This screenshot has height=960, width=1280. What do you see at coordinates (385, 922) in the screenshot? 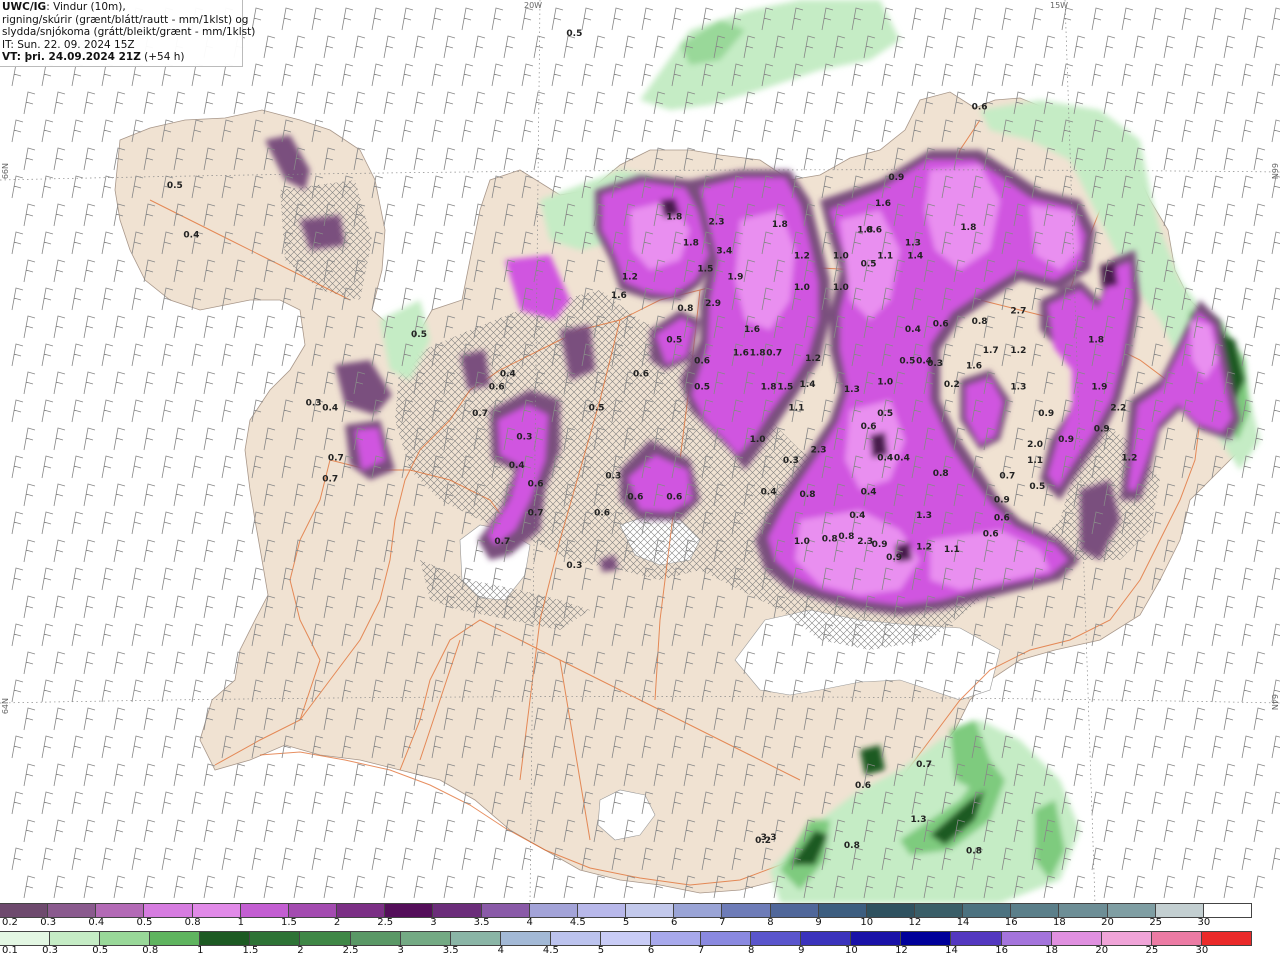
I see `legend-snow-tick-label: 2.5` at bounding box center [385, 922].